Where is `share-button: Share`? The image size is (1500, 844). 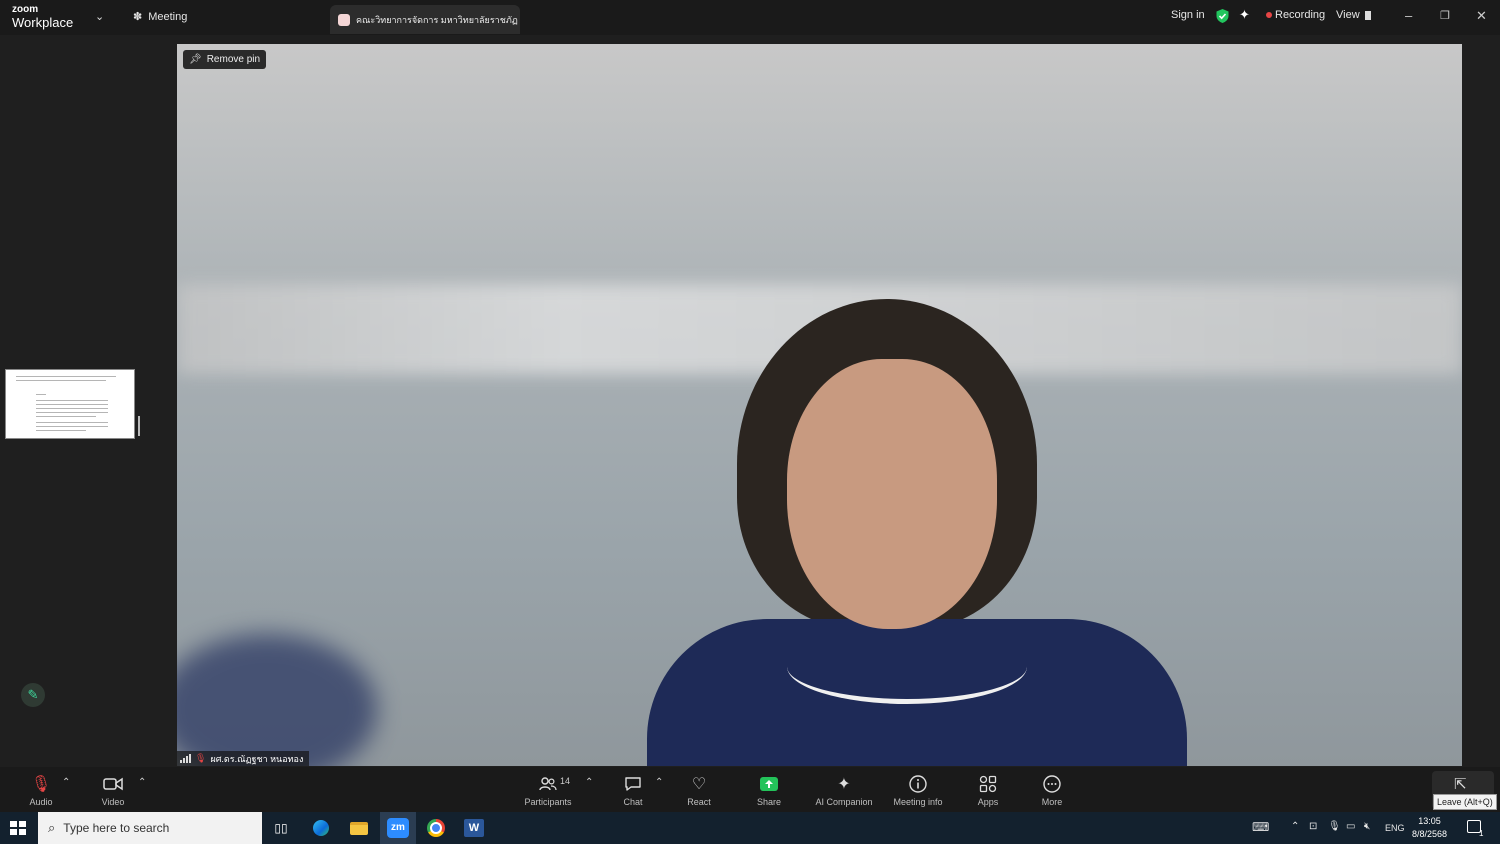 share-button: Share is located at coordinates (769, 790).